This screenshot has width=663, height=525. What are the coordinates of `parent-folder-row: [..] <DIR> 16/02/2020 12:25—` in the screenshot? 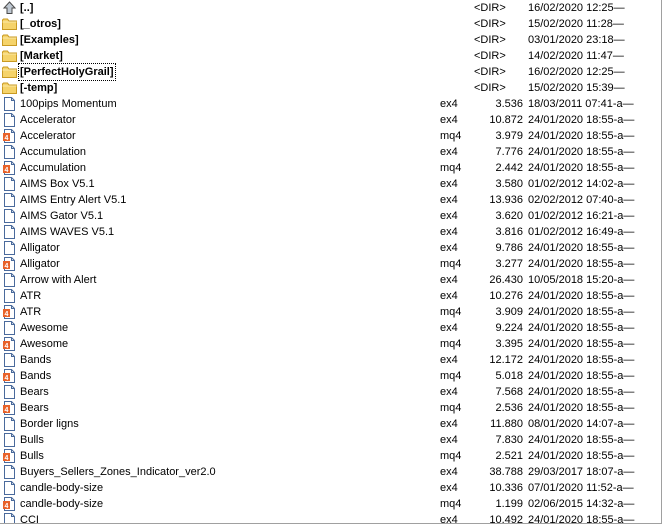 It's located at (330, 8).